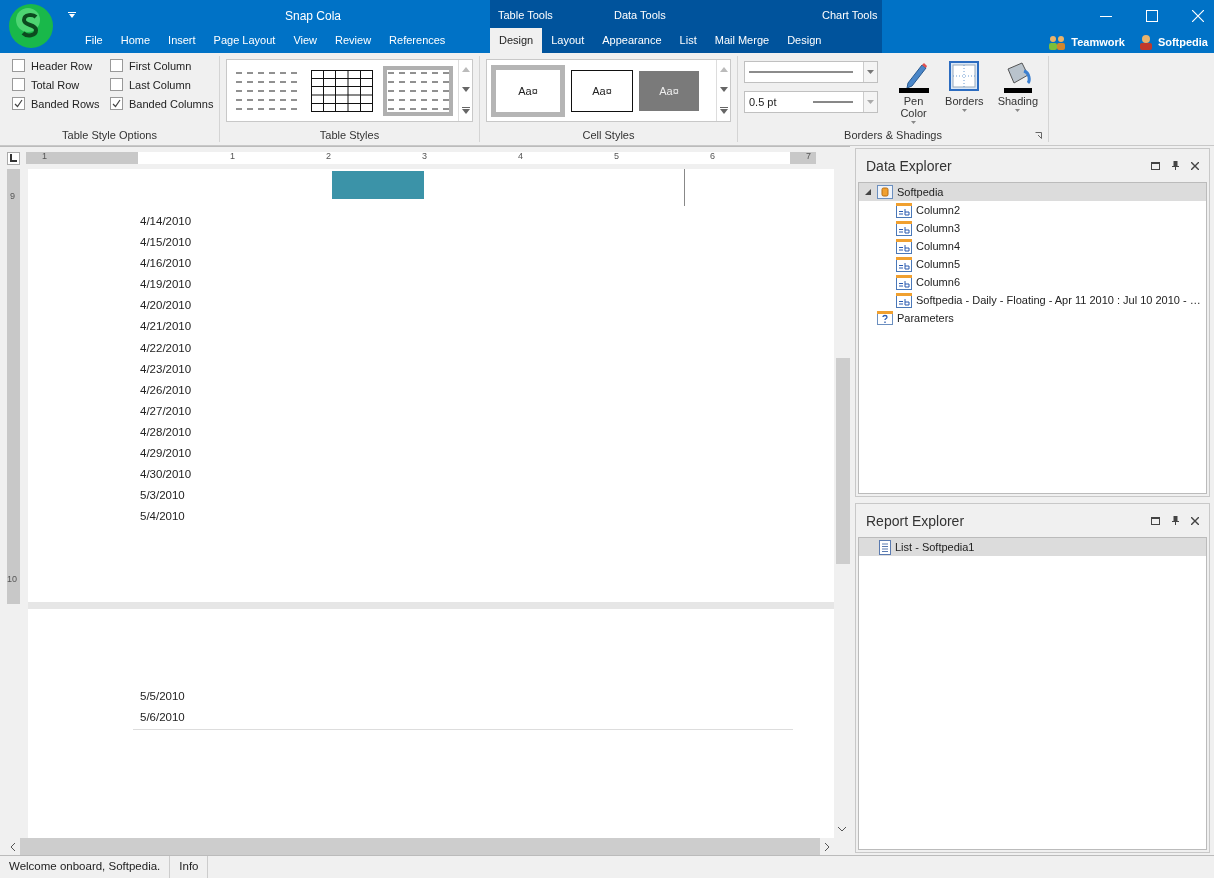 The width and height of the screenshot is (1214, 878). What do you see at coordinates (1032, 210) in the screenshot?
I see `tree-item: Column2` at bounding box center [1032, 210].